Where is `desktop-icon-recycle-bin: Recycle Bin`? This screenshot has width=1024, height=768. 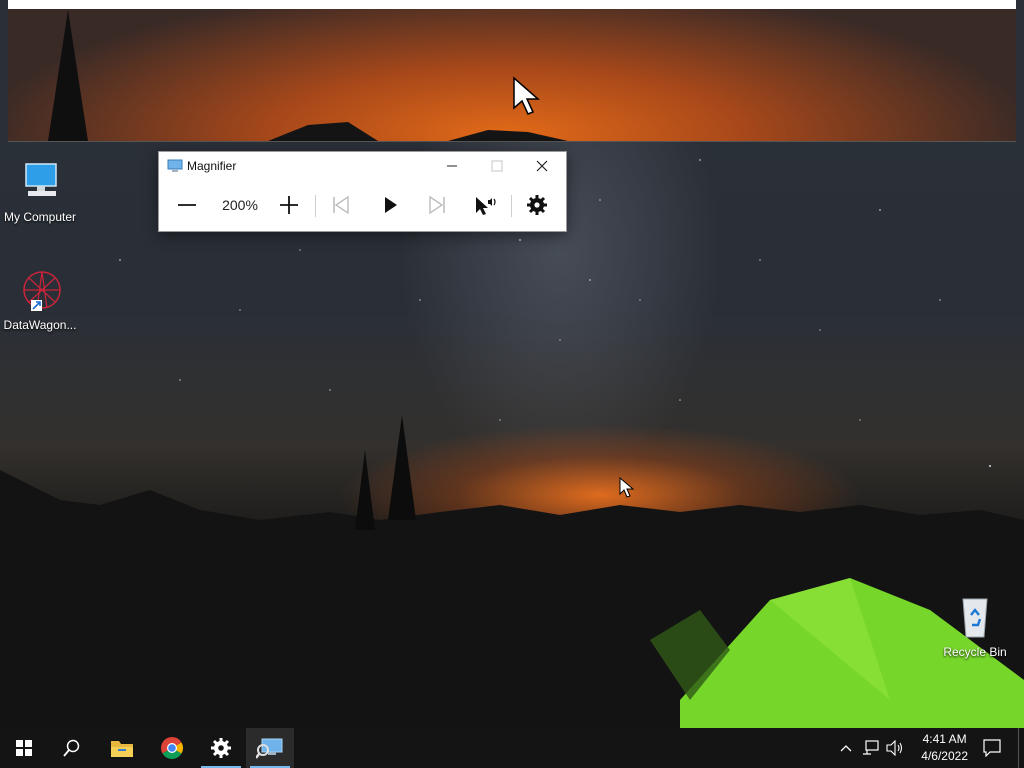
desktop-icon-recycle-bin: Recycle Bin is located at coordinates (975, 627).